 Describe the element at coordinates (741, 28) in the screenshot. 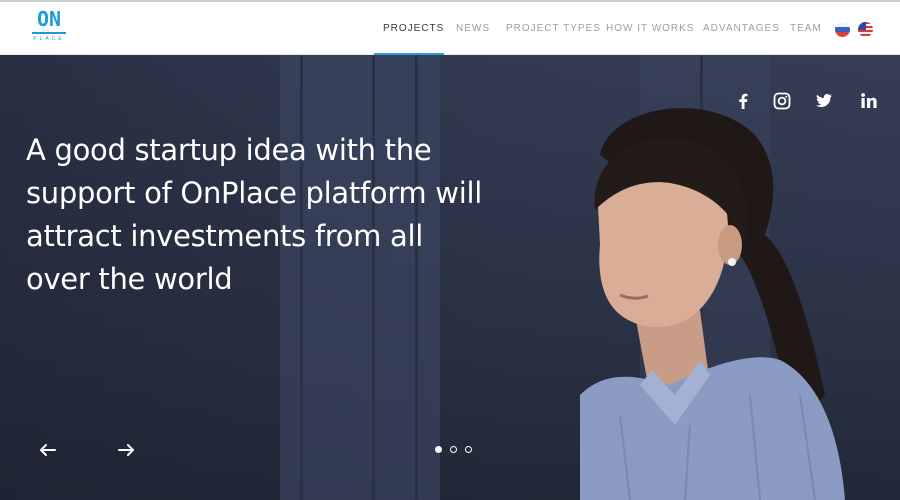

I see `nav-advantages: ADVANTAGES` at that location.